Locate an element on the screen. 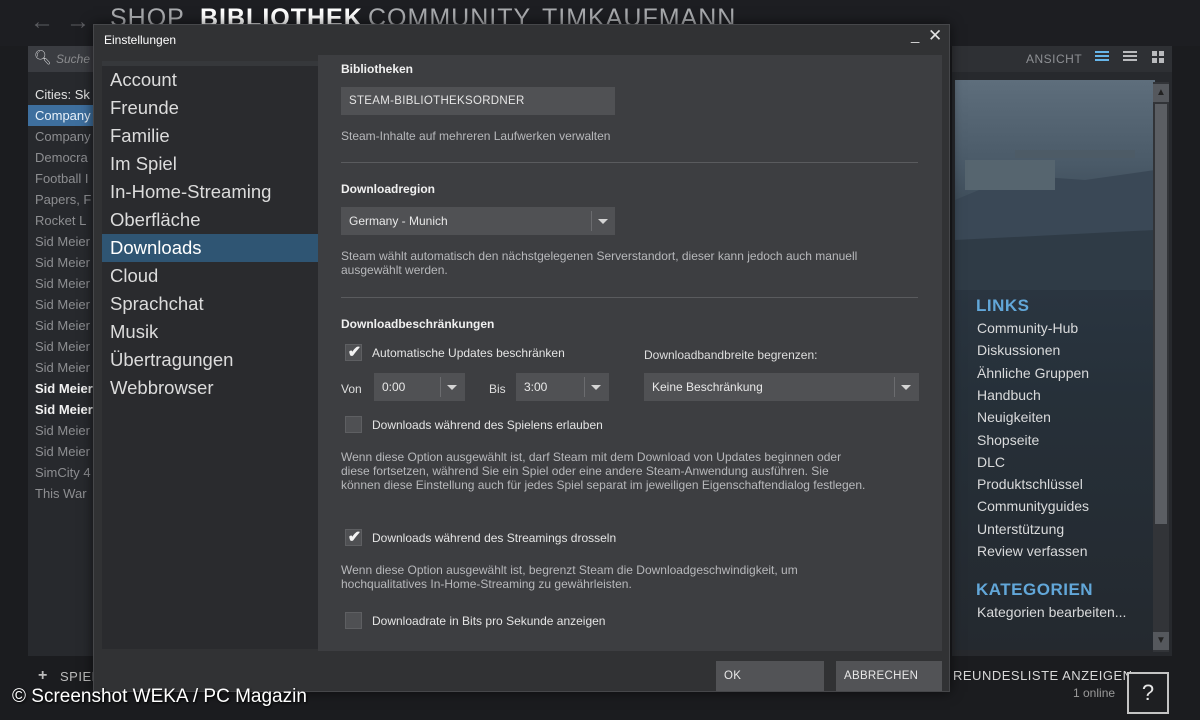 The image size is (1200, 720). ok-button: OK is located at coordinates (770, 676).